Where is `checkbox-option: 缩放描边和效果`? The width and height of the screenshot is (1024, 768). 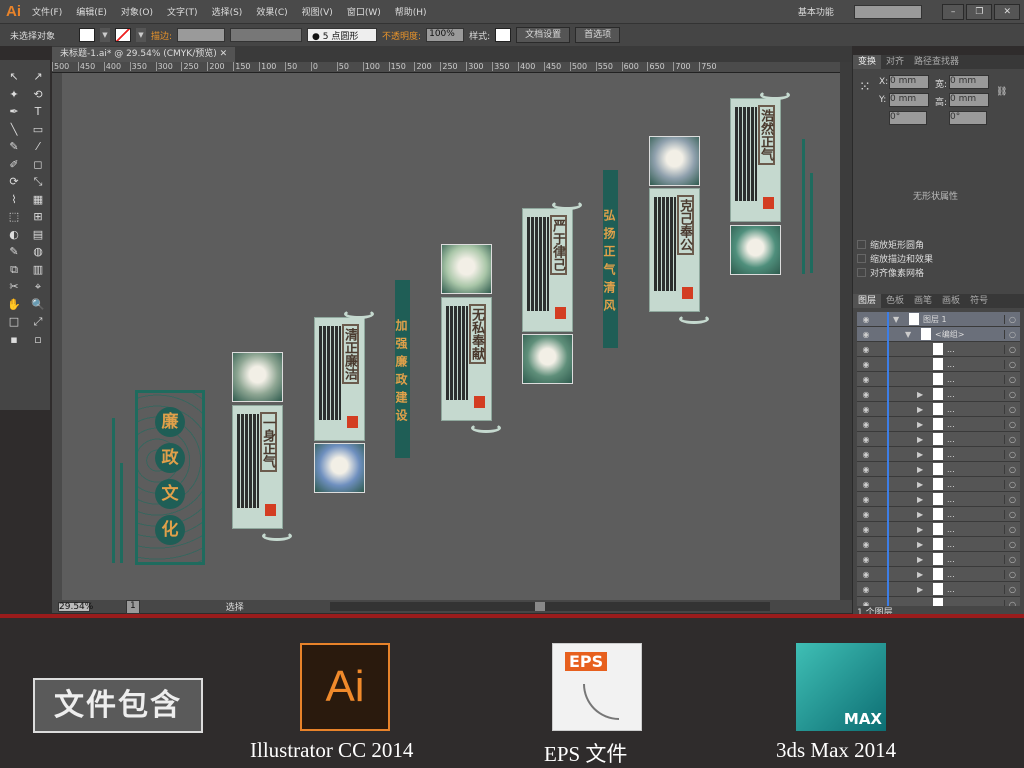 checkbox-option: 缩放描边和效果 is located at coordinates (895, 258).